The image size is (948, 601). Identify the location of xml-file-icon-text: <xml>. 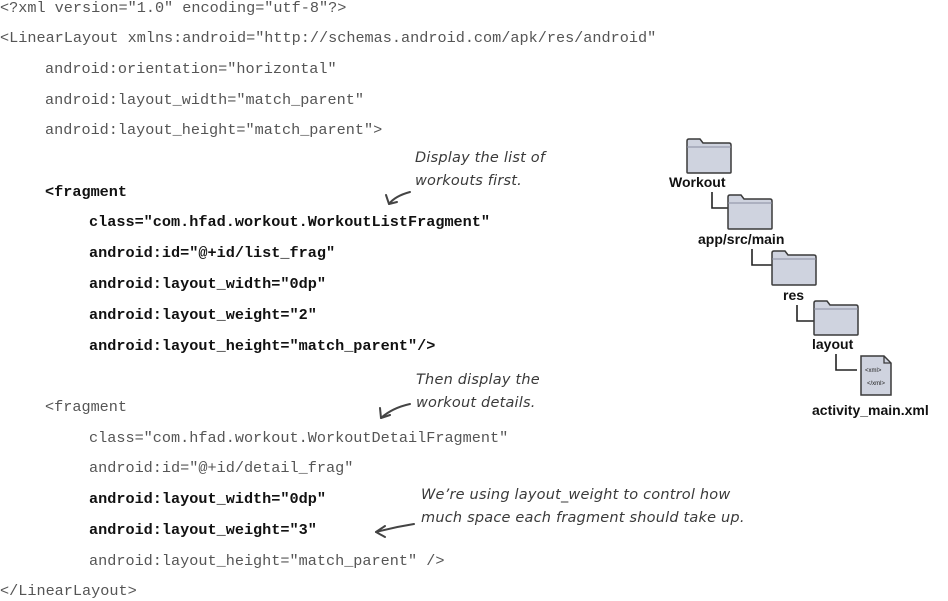
(873, 371).